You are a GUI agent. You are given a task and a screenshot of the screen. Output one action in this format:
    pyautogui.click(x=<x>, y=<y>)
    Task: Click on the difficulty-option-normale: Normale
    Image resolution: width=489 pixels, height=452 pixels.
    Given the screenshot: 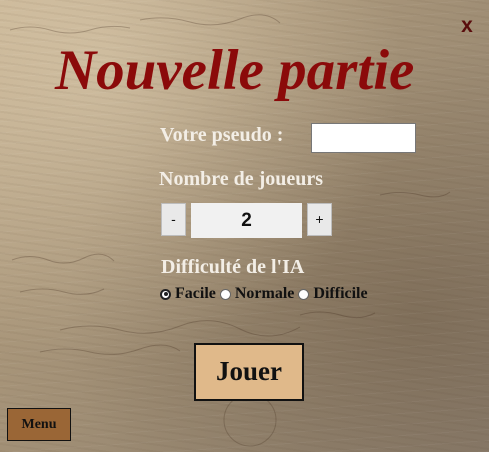 What is the action you would take?
    pyautogui.click(x=257, y=294)
    